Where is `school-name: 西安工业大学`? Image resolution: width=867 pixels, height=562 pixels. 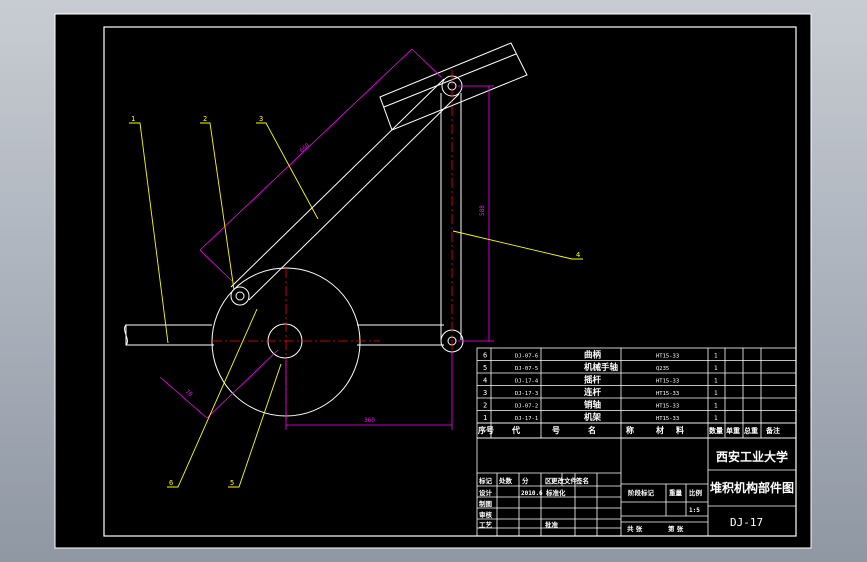 school-name: 西安工业大学 is located at coordinates (752, 456).